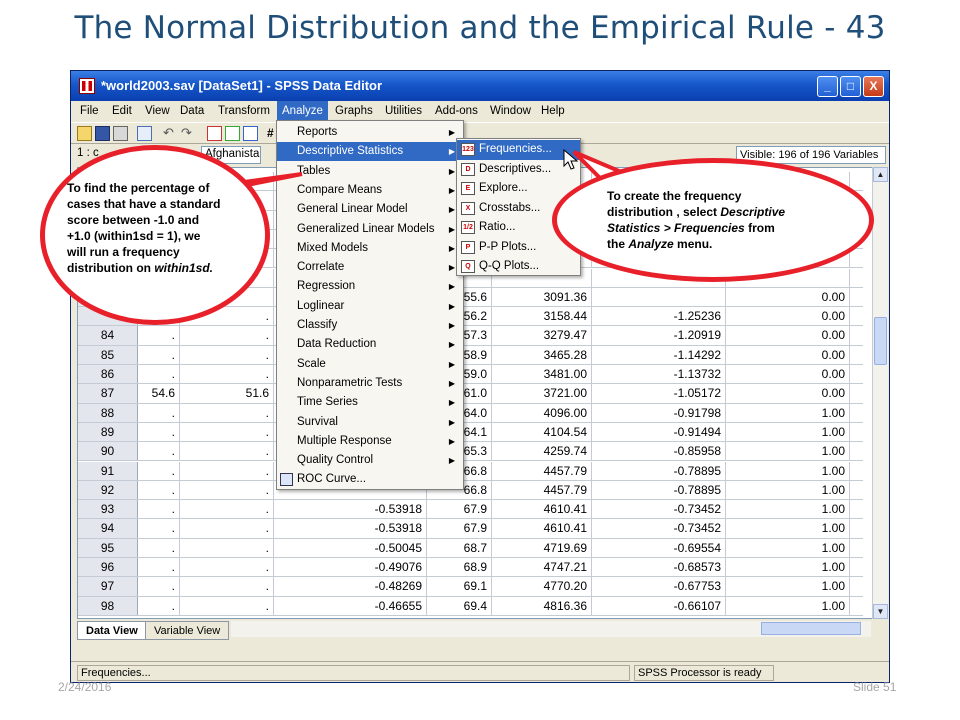 Image resolution: width=960 pixels, height=720 pixels. I want to click on analyze-menu-item: Quality Control ▶, so click(370, 460).